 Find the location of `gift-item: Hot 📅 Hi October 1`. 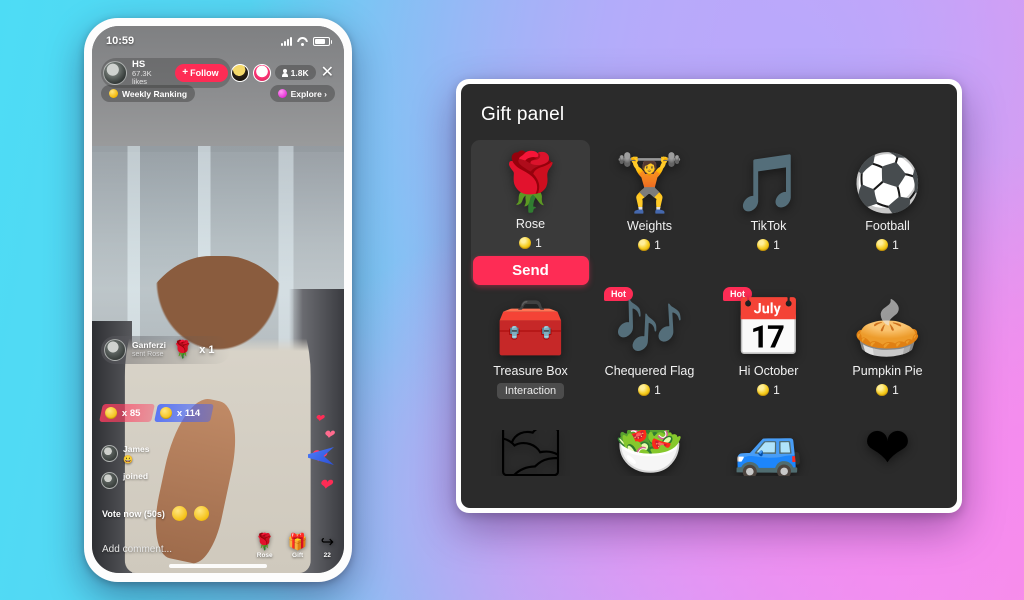

gift-item: Hot 📅 Hi October 1 is located at coordinates (768, 357).